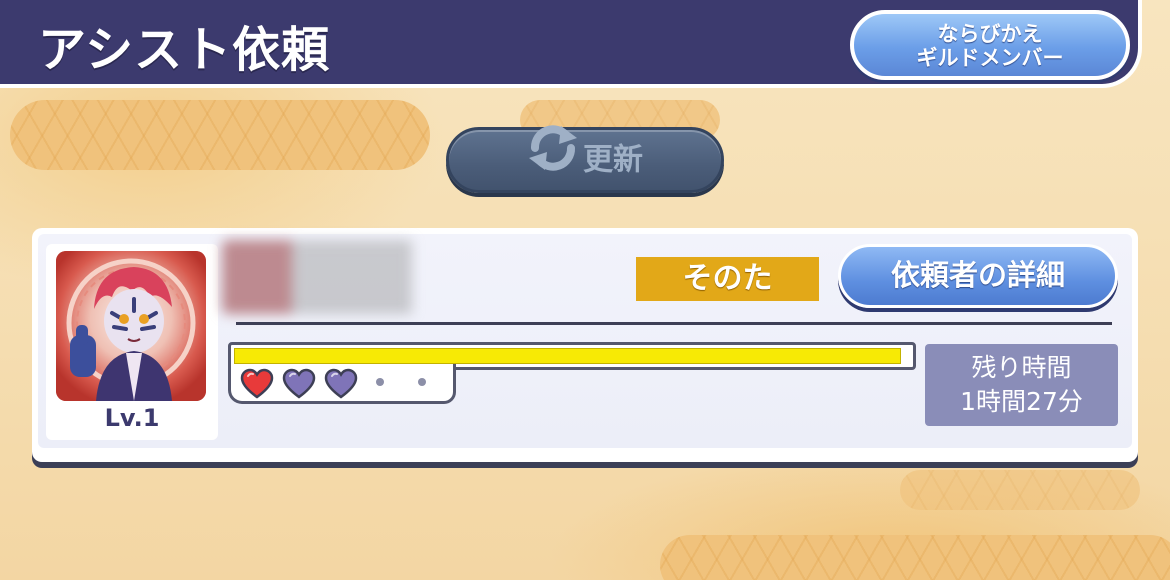 The height and width of the screenshot is (580, 1170). I want to click on refresh-button: 更新, so click(585, 158).